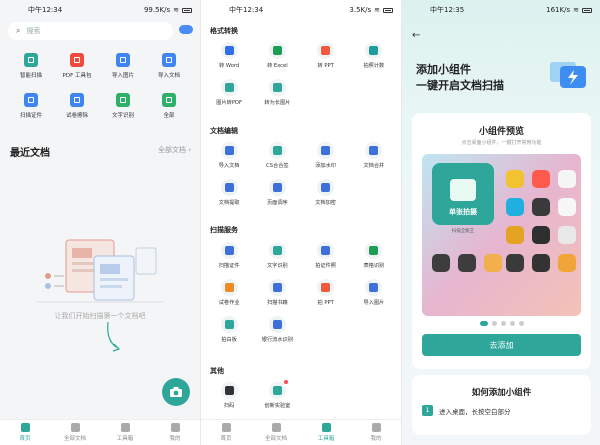 The image size is (600, 445). I want to click on tool-pdf: PDF 工具包, so click(77, 66).